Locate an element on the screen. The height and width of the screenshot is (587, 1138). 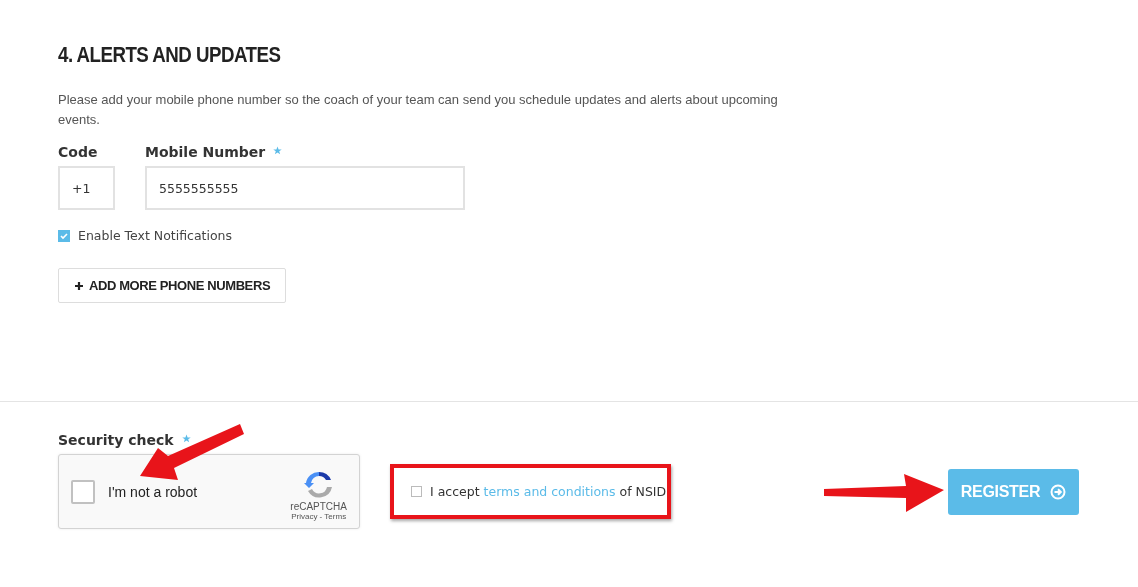
checkbox is located at coordinates (64, 235).